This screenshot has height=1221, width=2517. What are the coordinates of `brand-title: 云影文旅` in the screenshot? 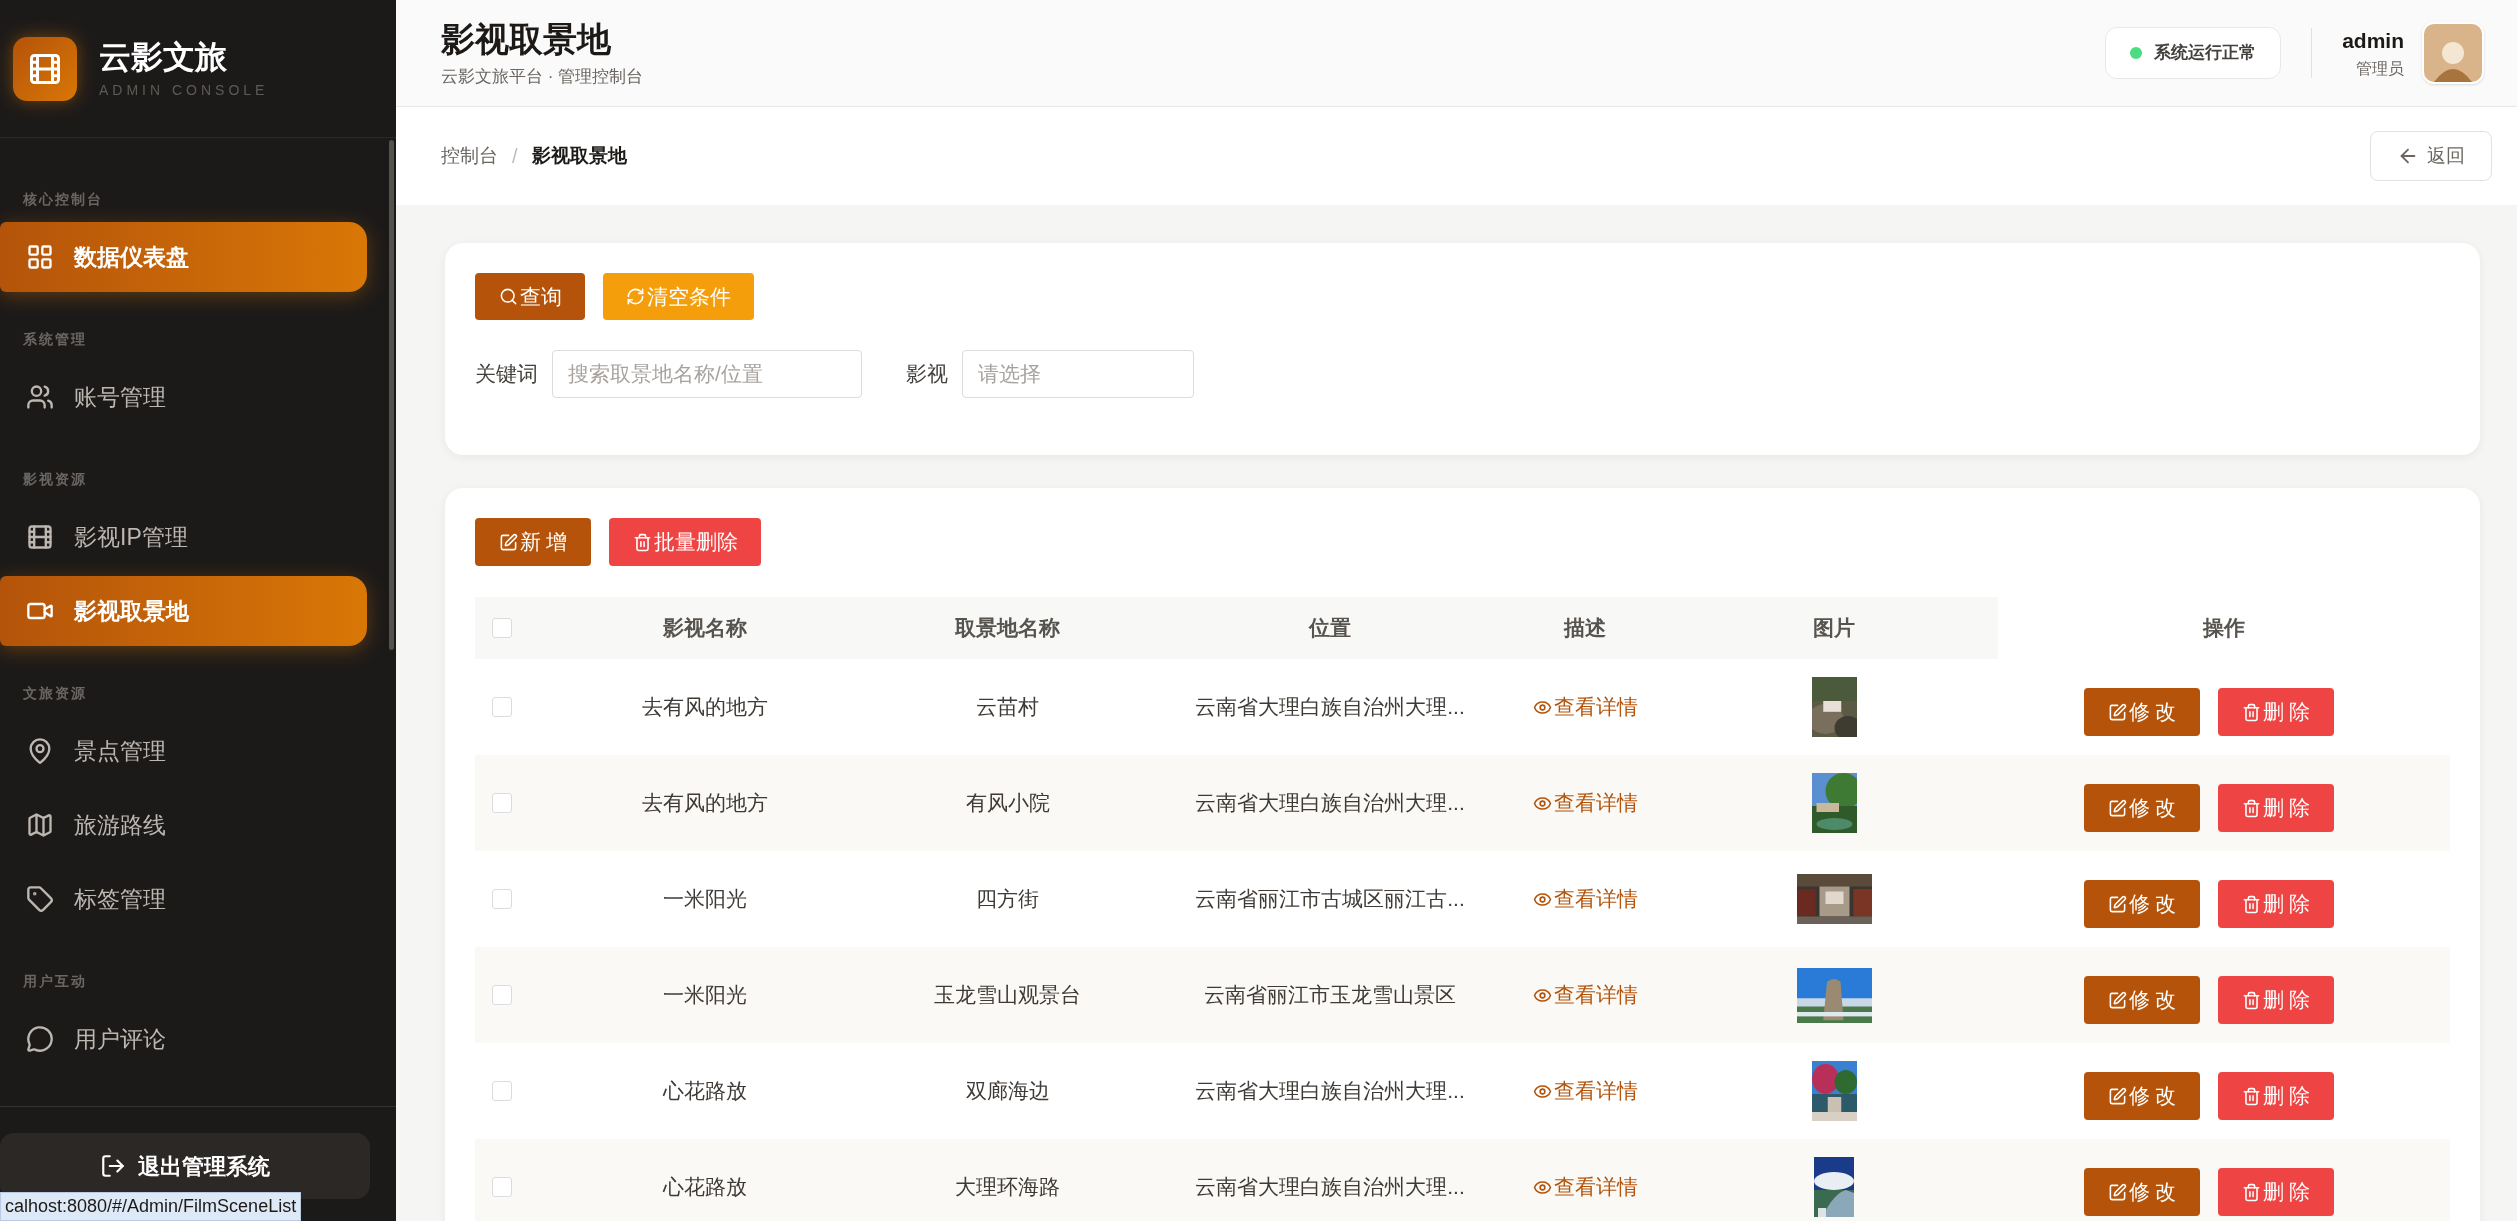 It's located at (163, 56).